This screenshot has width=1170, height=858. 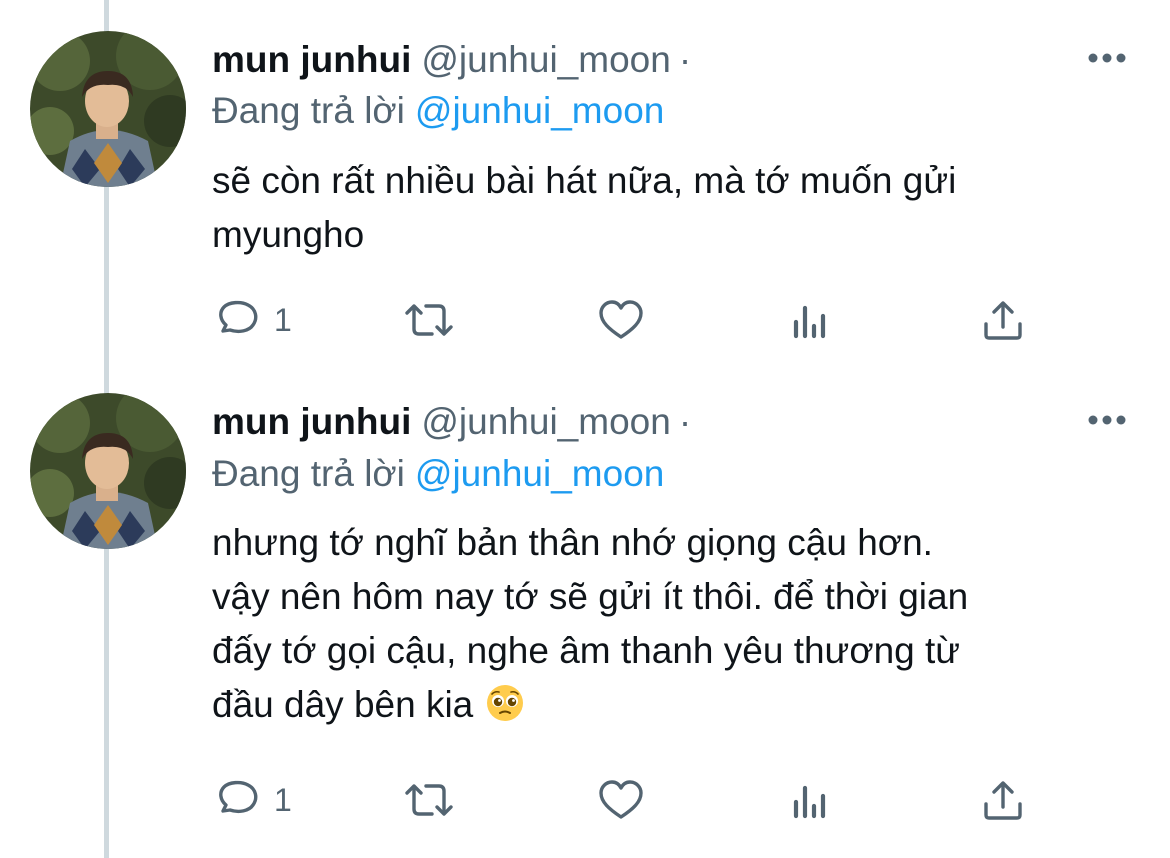 What do you see at coordinates (343, 704) in the screenshot?
I see `tweet-text-line: đầu dây bên kia` at bounding box center [343, 704].